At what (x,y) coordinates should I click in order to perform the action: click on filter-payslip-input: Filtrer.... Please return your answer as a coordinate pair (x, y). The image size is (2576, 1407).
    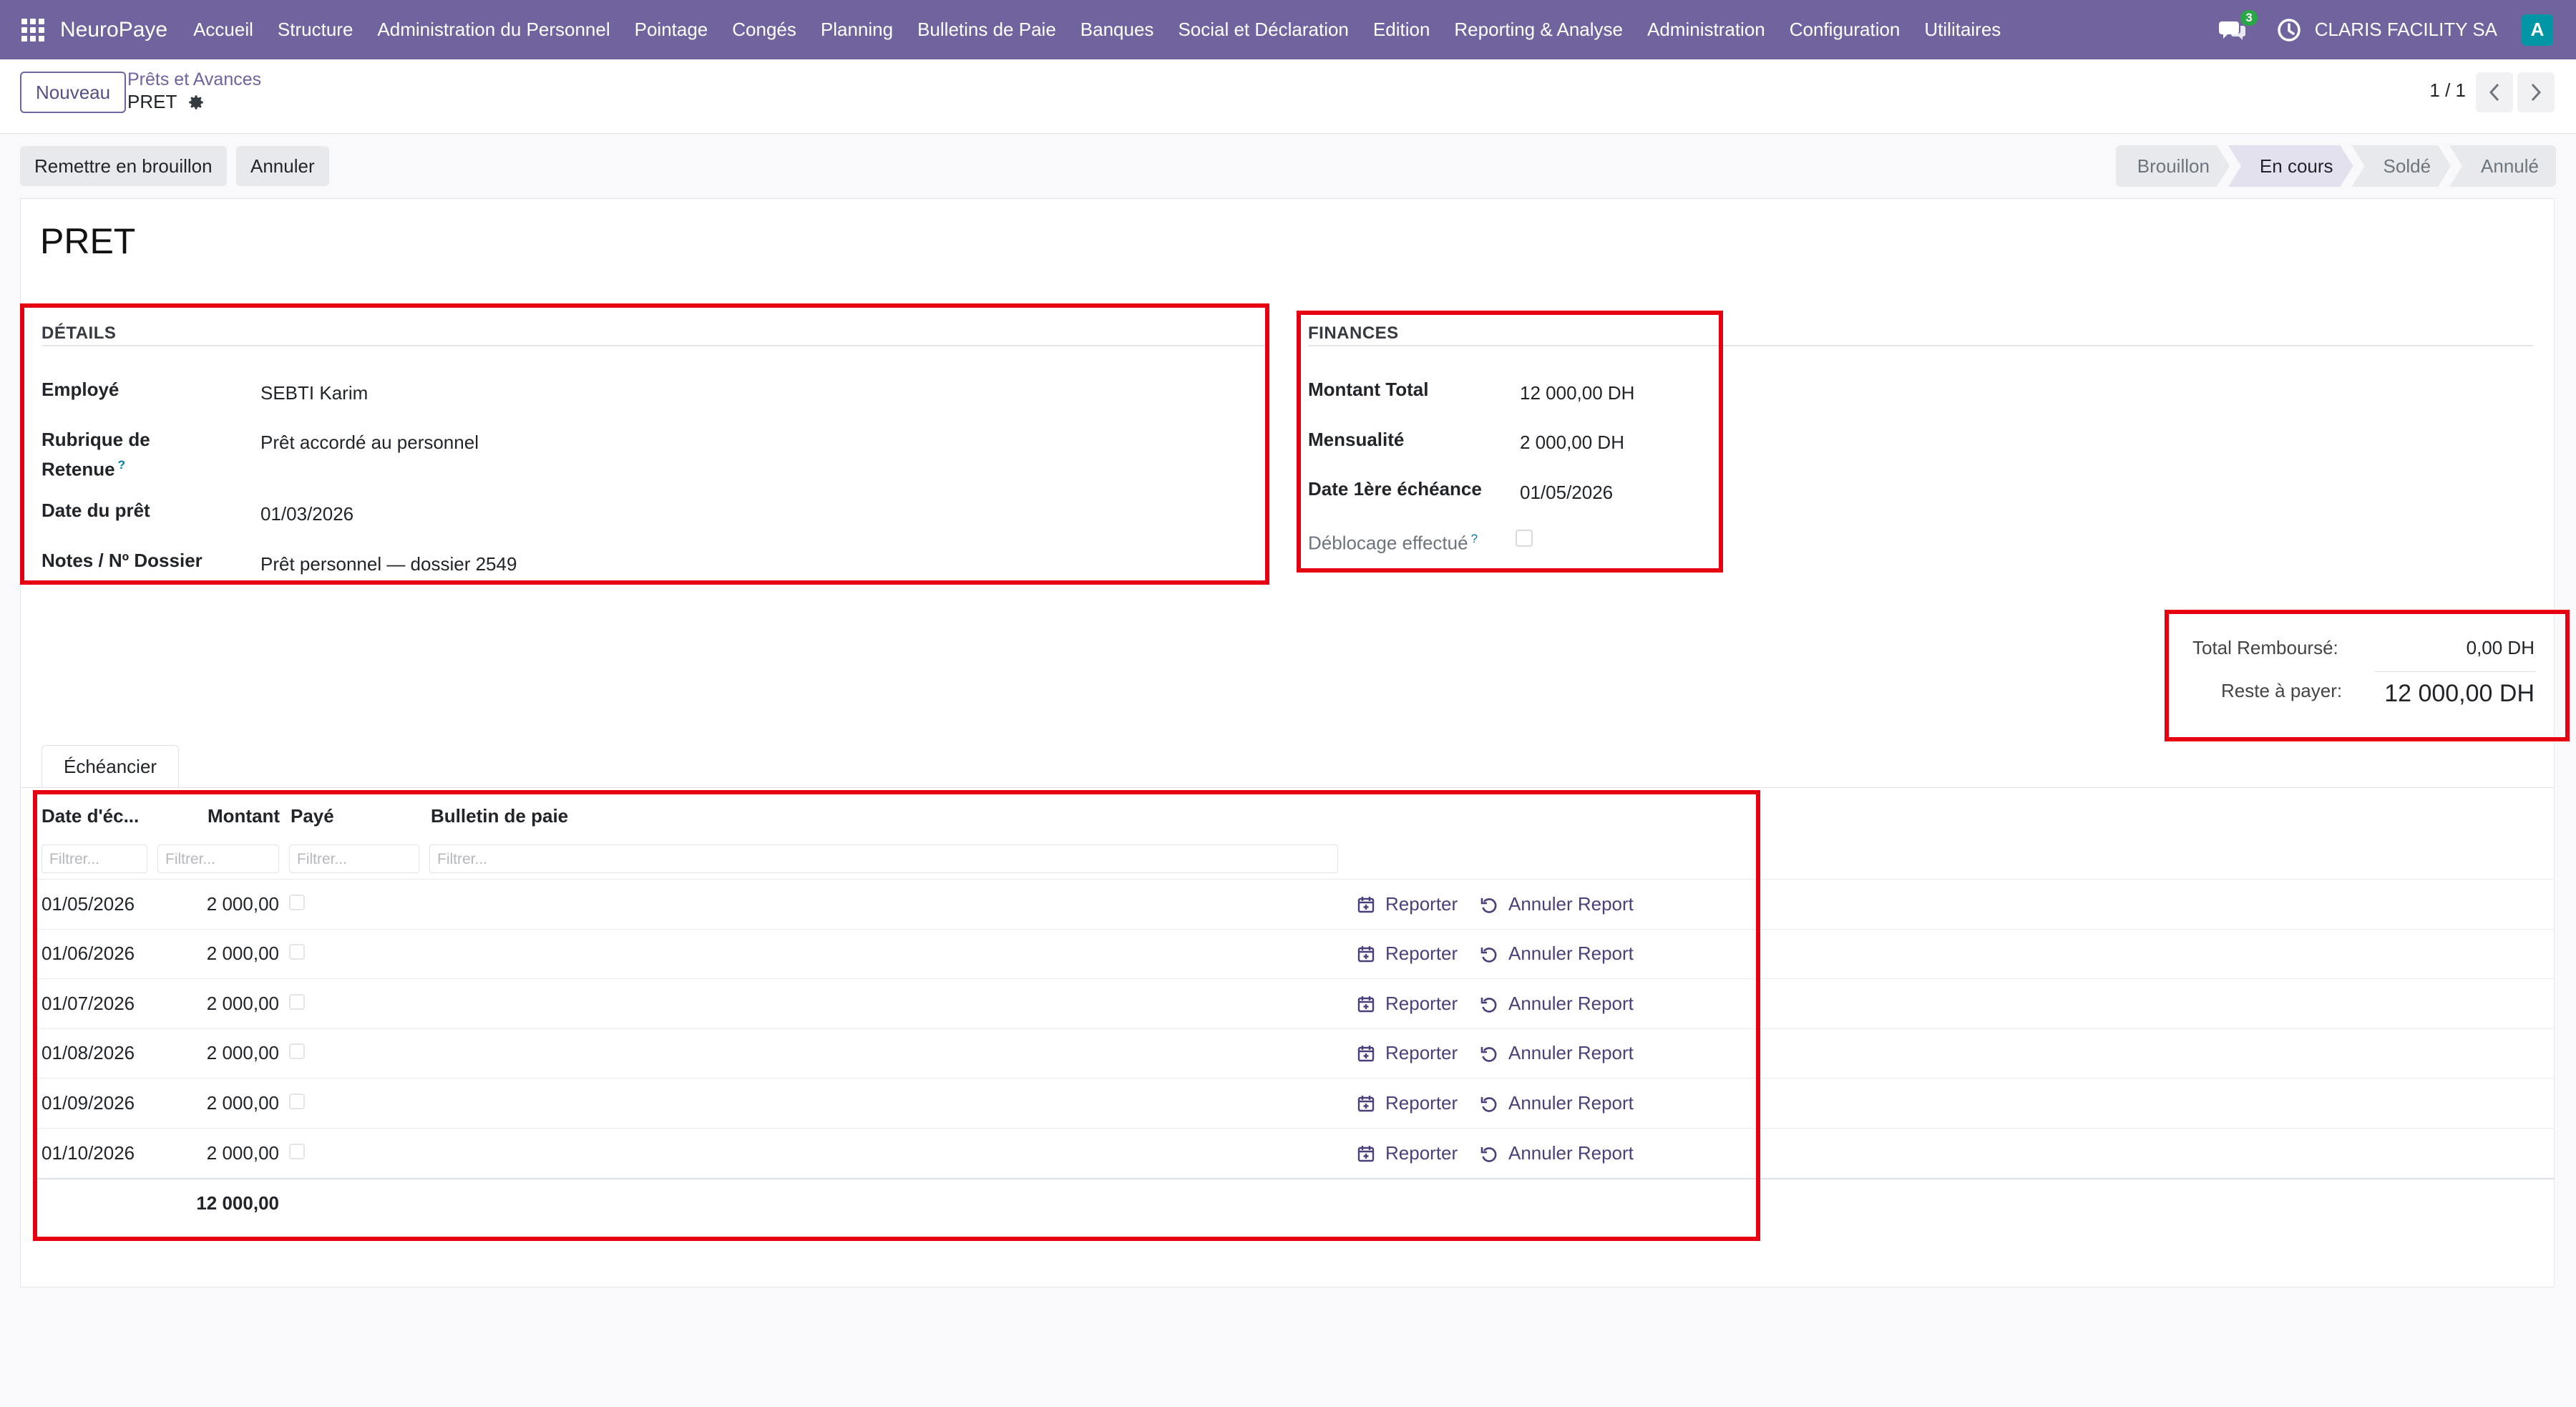
    Looking at the image, I should click on (883, 858).